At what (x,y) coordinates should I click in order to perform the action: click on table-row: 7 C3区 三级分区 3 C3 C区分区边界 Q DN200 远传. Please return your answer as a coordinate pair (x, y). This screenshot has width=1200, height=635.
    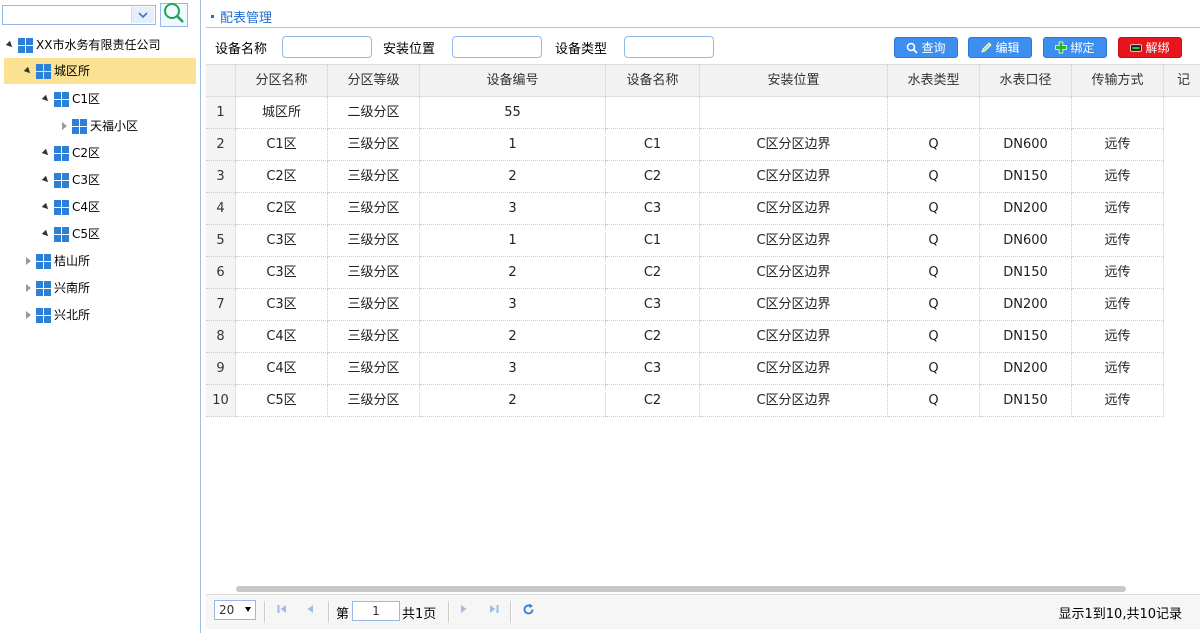
    Looking at the image, I should click on (703, 305).